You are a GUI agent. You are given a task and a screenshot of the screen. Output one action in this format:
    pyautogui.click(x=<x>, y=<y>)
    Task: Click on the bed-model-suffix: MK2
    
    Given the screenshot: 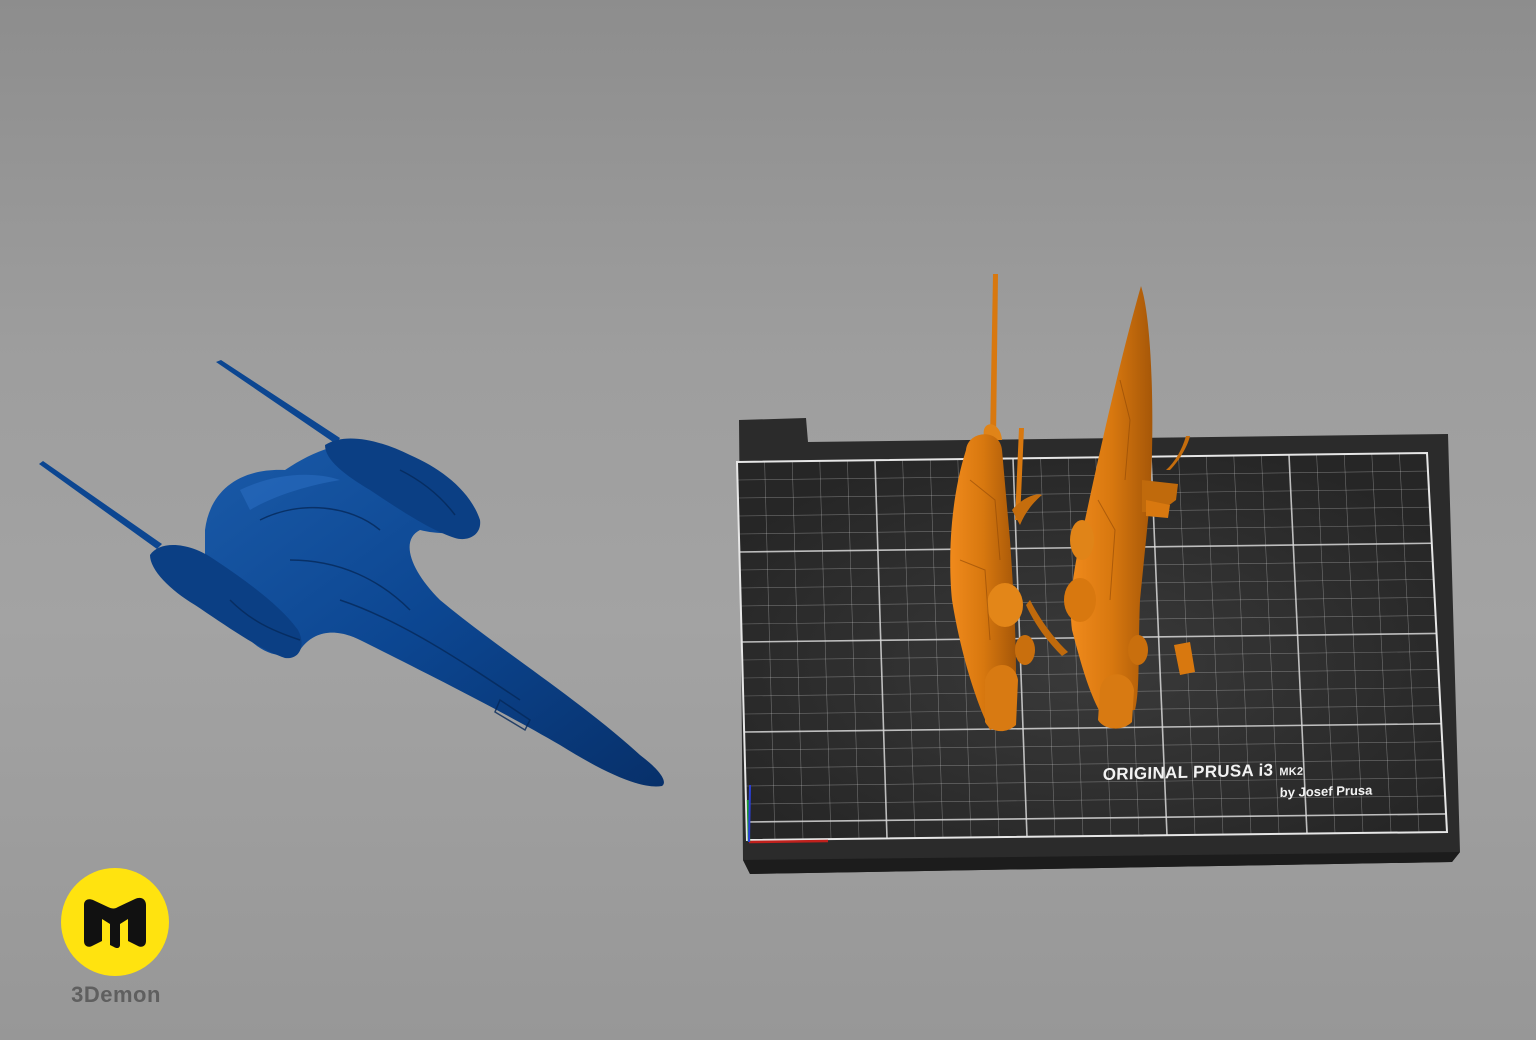 What is the action you would take?
    pyautogui.click(x=1291, y=772)
    